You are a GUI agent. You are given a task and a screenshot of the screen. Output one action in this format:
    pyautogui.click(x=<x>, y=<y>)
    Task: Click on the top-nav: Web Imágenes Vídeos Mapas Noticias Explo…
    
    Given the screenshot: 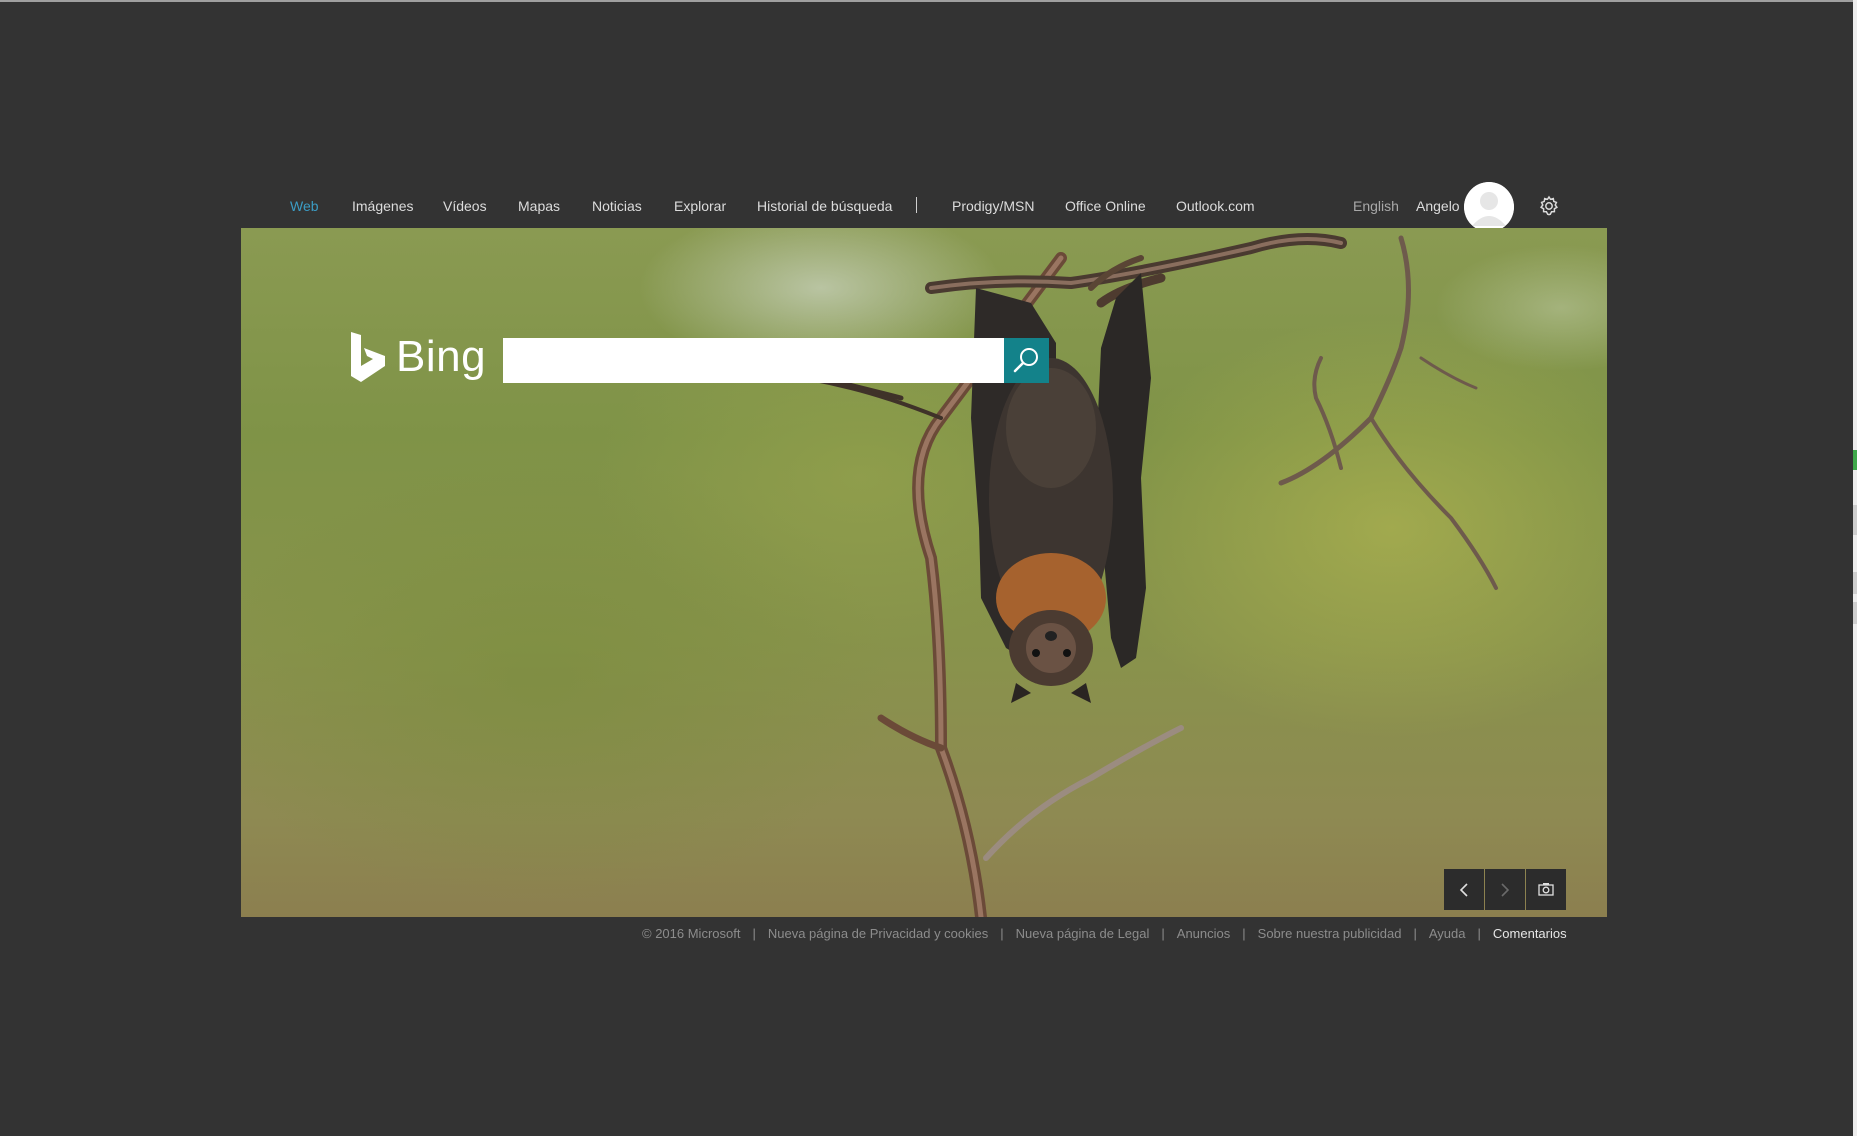 What is the action you would take?
    pyautogui.click(x=924, y=207)
    